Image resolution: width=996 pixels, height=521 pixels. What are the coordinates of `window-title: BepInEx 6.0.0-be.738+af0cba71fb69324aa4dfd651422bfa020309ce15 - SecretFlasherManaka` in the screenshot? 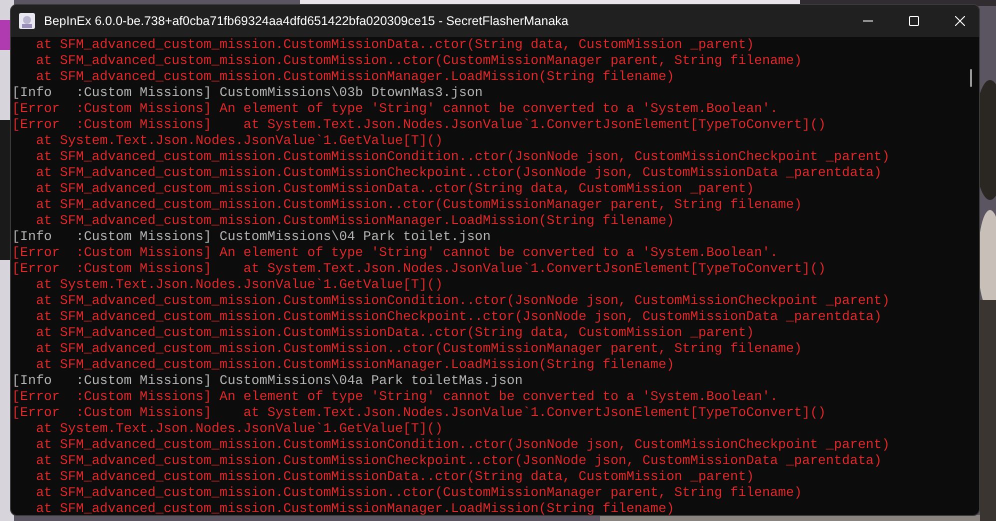 It's located at (306, 21).